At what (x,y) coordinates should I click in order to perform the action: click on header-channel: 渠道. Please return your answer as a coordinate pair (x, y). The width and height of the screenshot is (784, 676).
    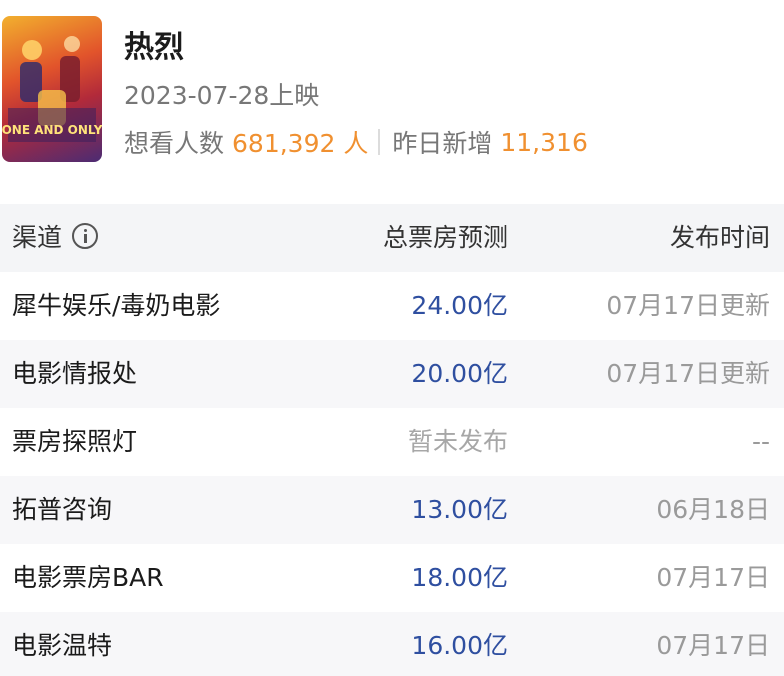
    Looking at the image, I should click on (55, 238).